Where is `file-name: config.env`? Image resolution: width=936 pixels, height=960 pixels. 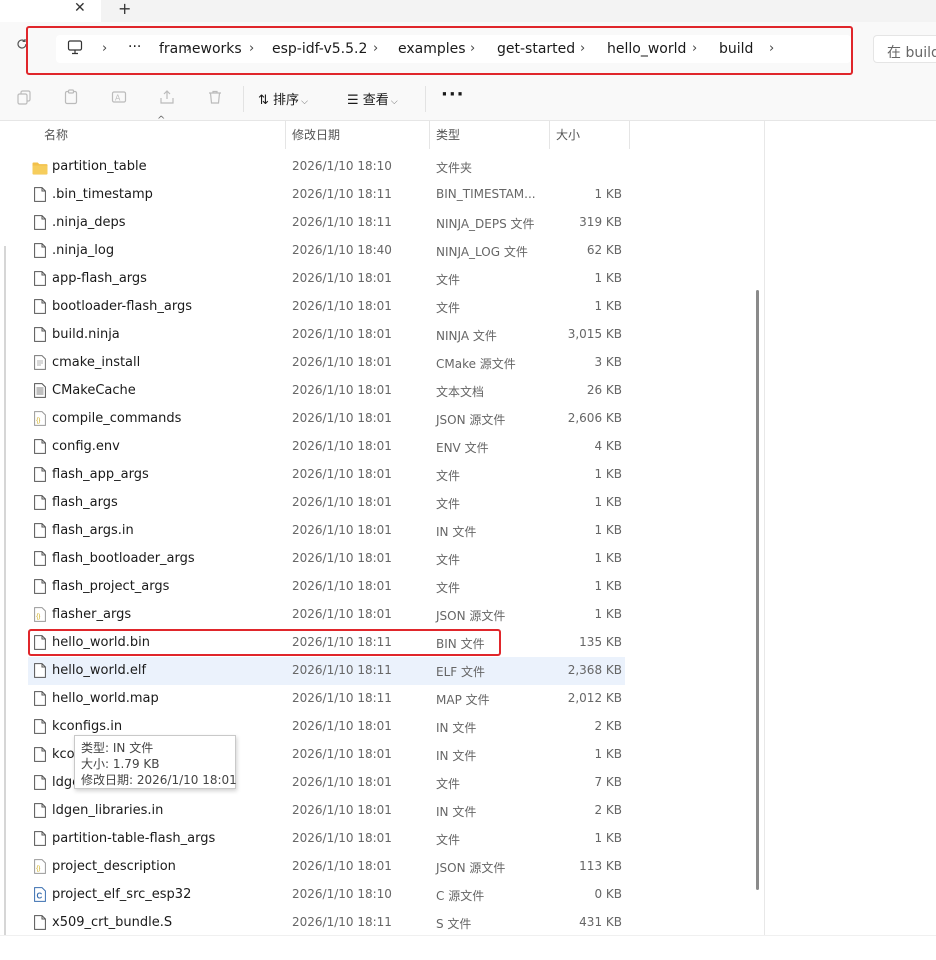
file-name: config.env is located at coordinates (86, 446).